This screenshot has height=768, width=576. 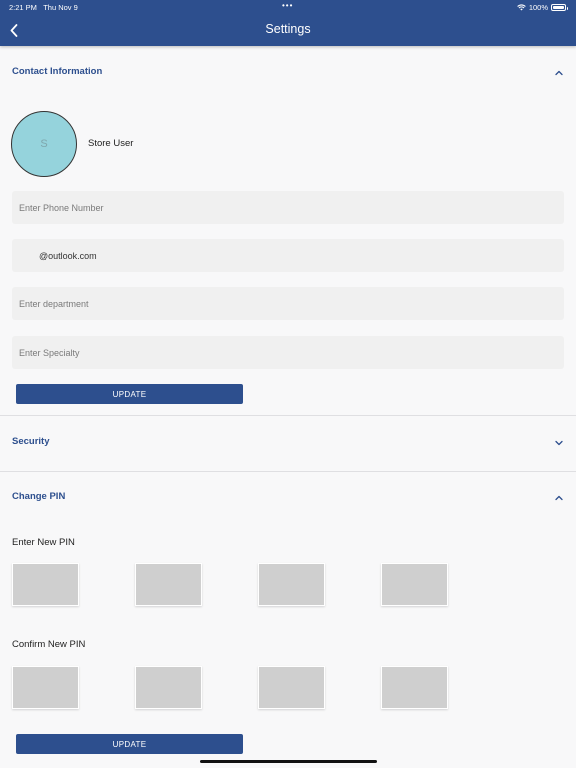 What do you see at coordinates (288, 29) in the screenshot?
I see `page-title: Settings` at bounding box center [288, 29].